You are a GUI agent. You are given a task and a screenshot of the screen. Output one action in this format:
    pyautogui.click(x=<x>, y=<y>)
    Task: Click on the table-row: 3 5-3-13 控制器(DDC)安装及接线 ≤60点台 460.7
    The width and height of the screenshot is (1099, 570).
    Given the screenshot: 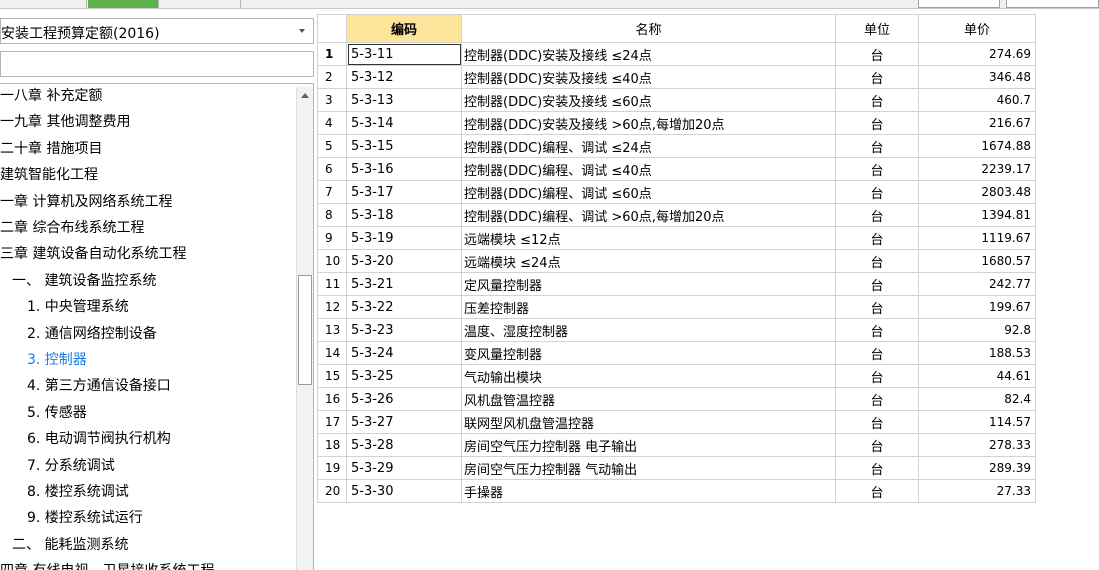 What is the action you would take?
    pyautogui.click(x=676, y=100)
    